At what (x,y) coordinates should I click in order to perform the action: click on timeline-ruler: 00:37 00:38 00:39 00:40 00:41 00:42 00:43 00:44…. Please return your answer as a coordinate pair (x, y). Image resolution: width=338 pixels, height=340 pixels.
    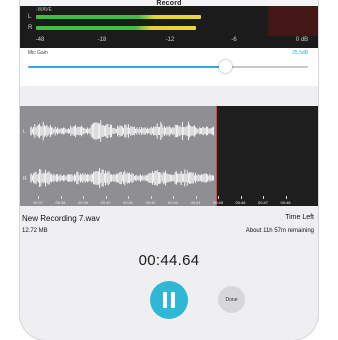
    Looking at the image, I should click on (169, 200).